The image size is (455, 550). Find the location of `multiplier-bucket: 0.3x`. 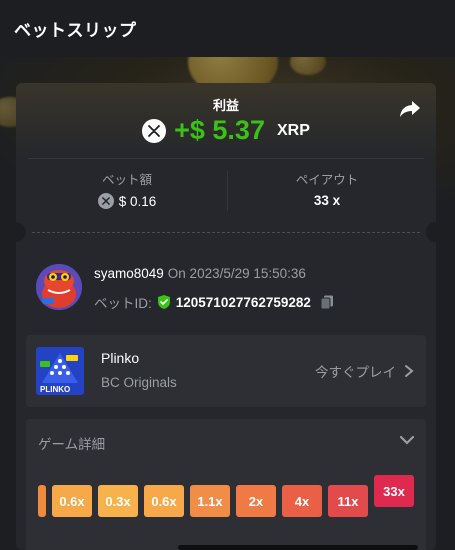

multiplier-bucket: 0.3x is located at coordinates (118, 501).